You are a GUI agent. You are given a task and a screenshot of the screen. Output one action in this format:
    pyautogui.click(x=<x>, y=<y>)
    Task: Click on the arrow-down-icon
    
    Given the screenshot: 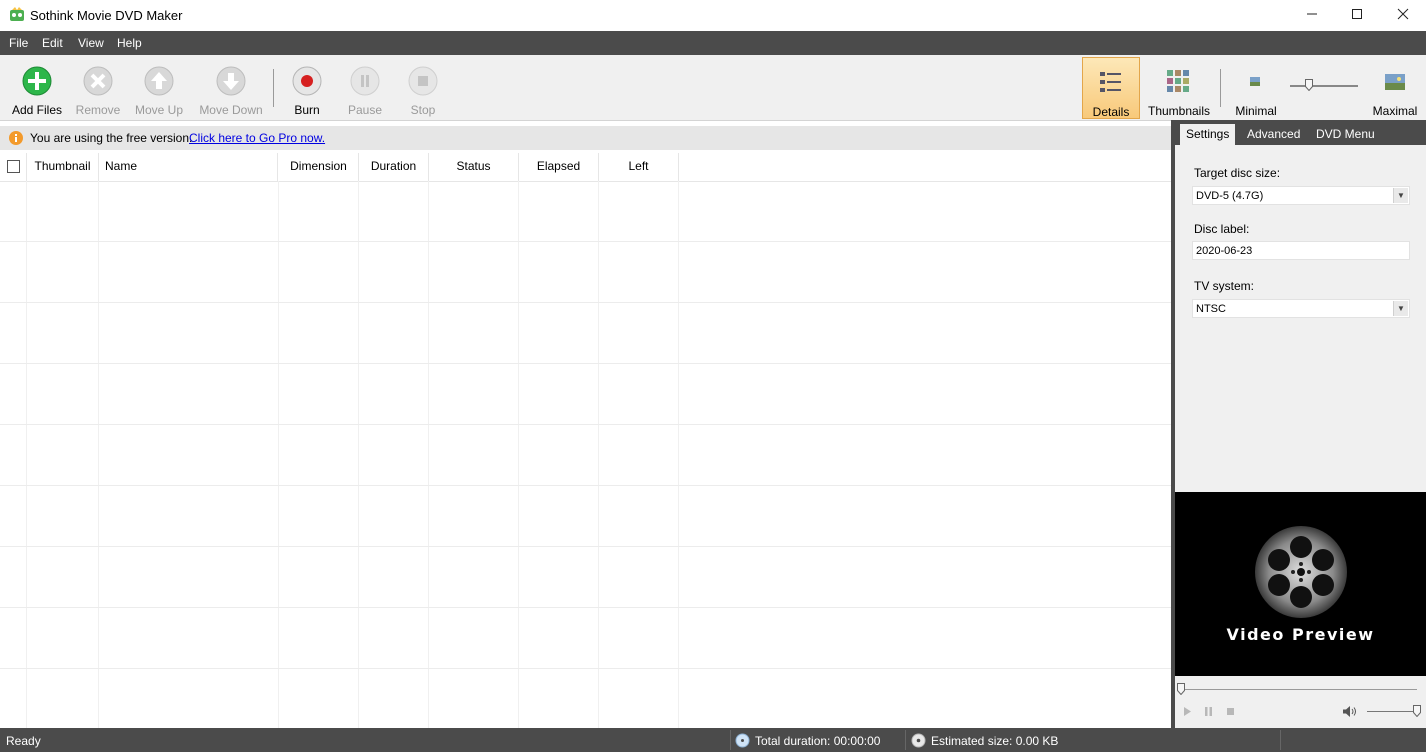 What is the action you would take?
    pyautogui.click(x=231, y=81)
    